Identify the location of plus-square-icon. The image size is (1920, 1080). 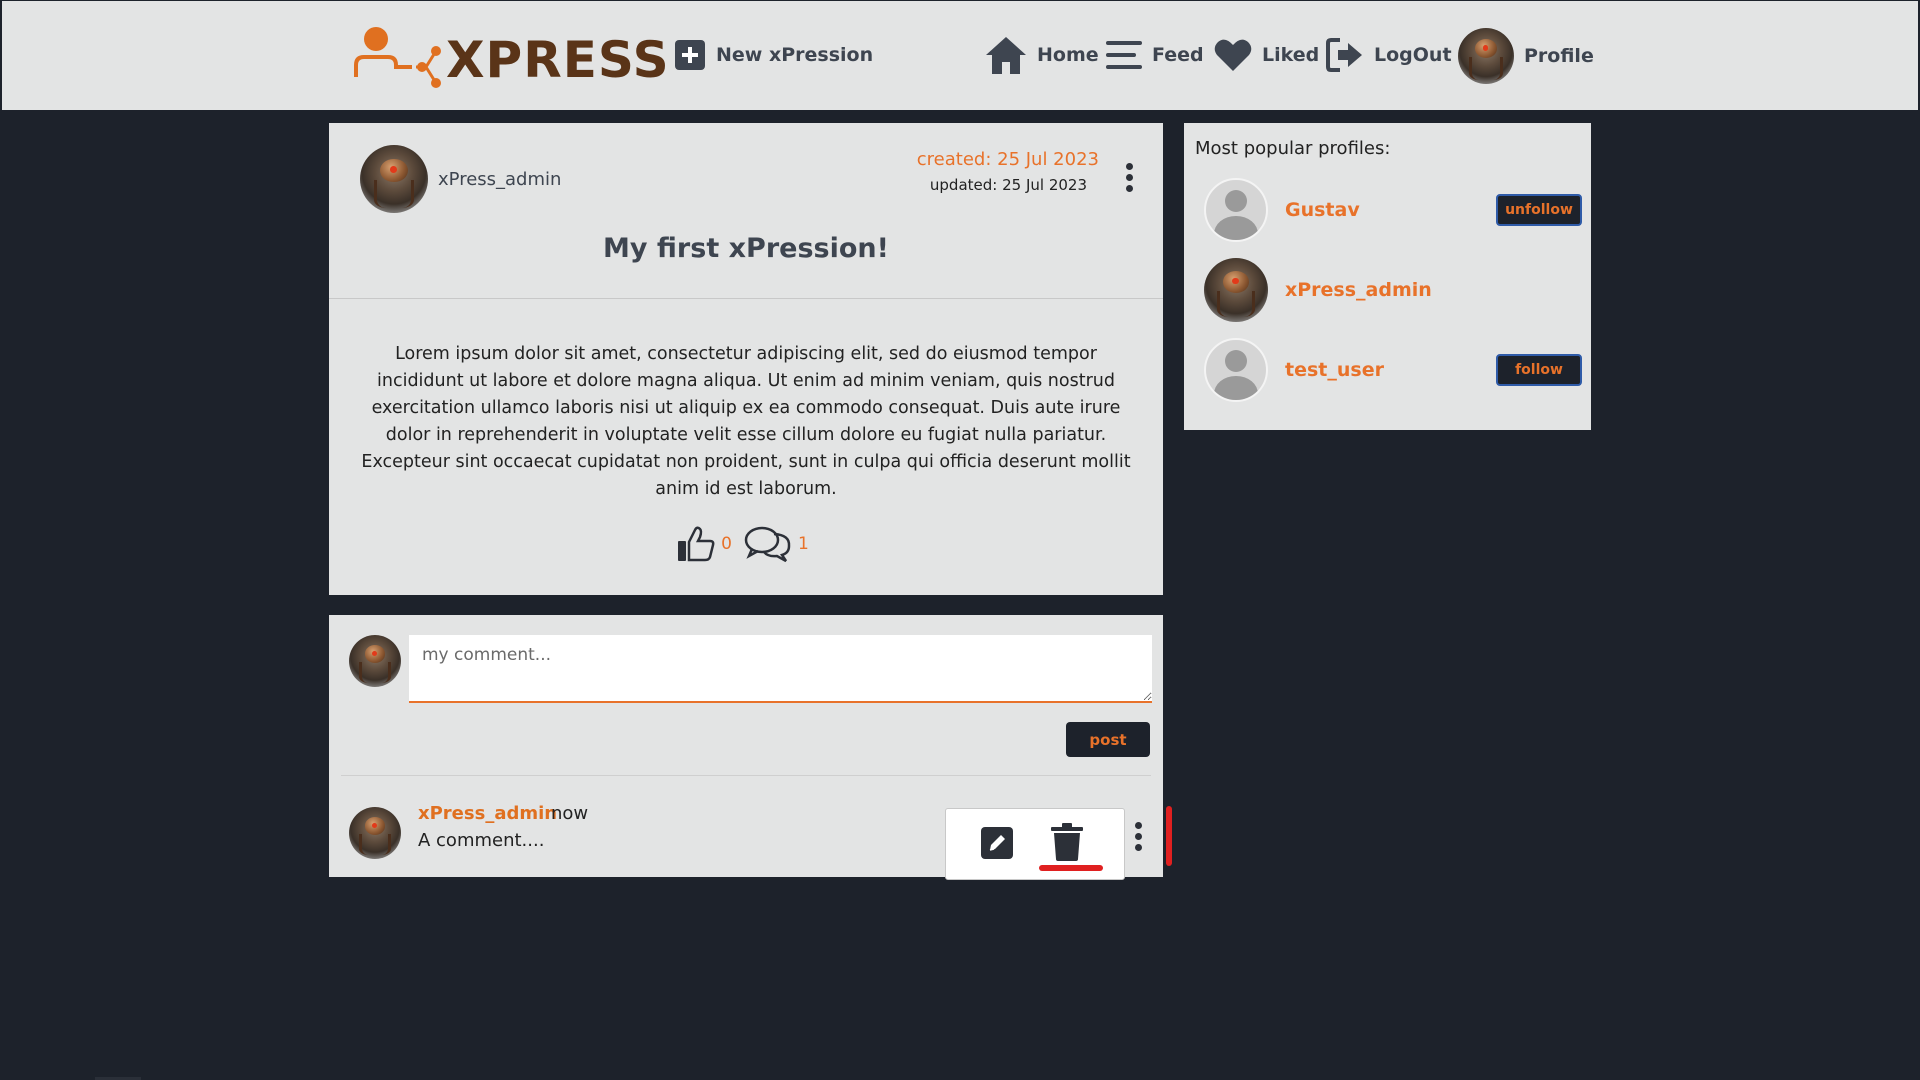
(690, 55).